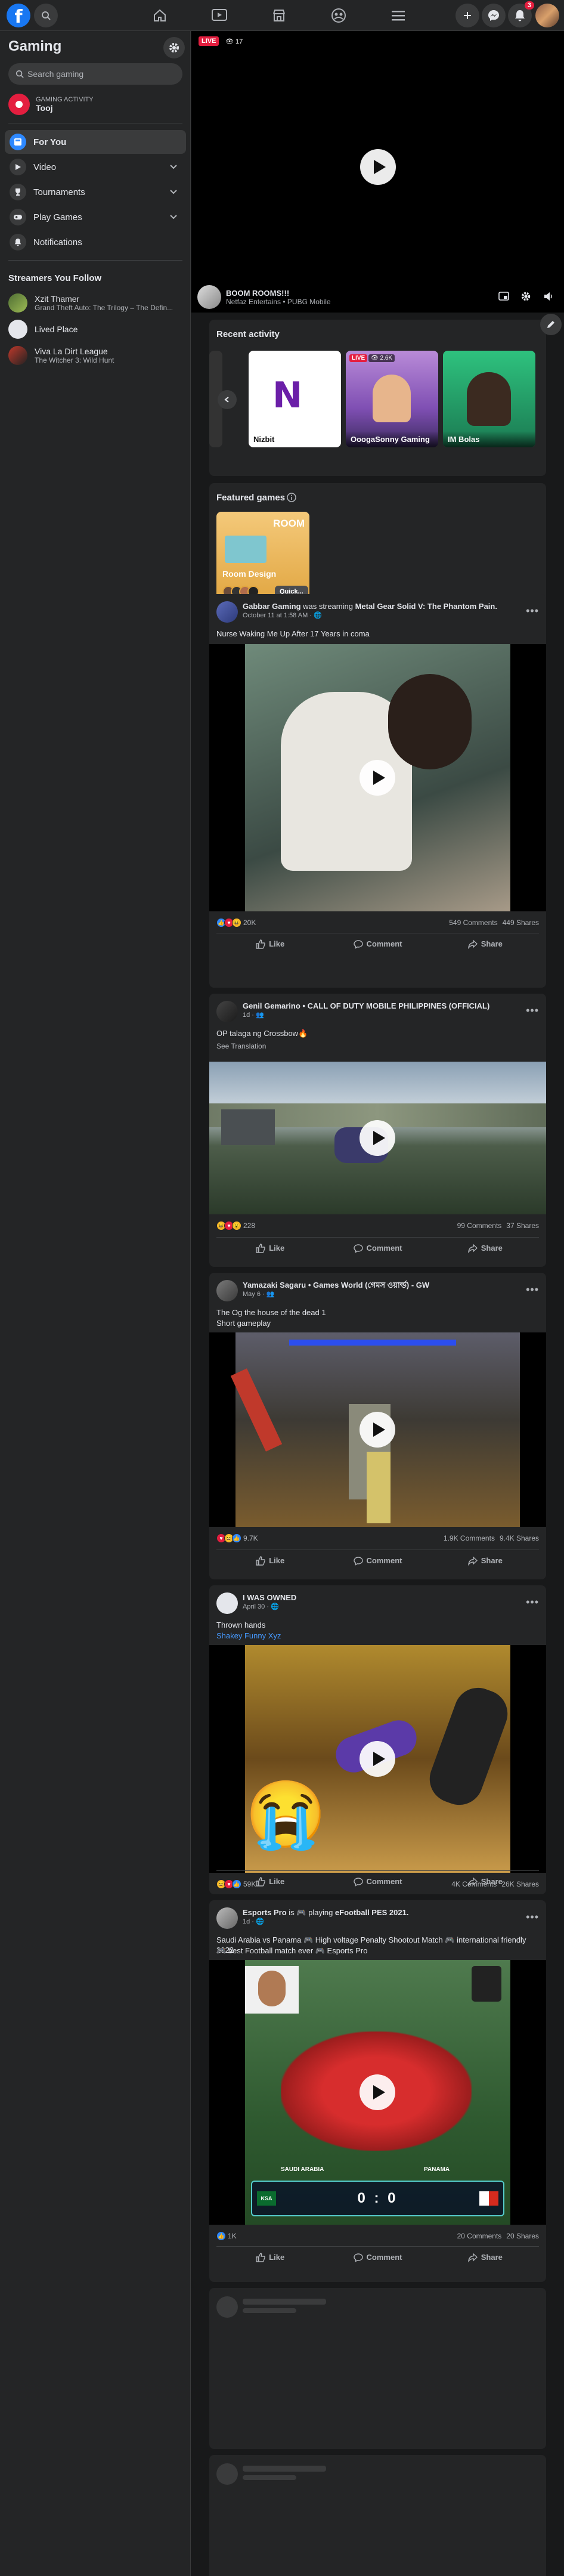  What do you see at coordinates (479, 1225) in the screenshot?
I see `comment-count: 99 Comments` at bounding box center [479, 1225].